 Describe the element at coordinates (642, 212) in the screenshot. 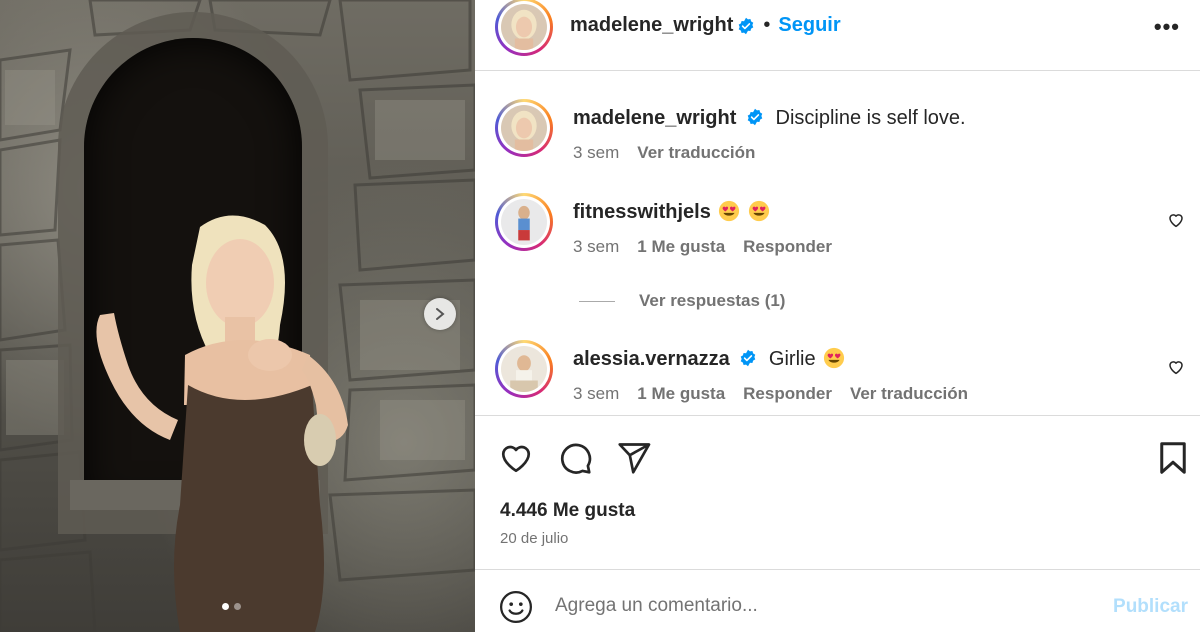

I see `comment-username: fitnesswithjels` at that location.